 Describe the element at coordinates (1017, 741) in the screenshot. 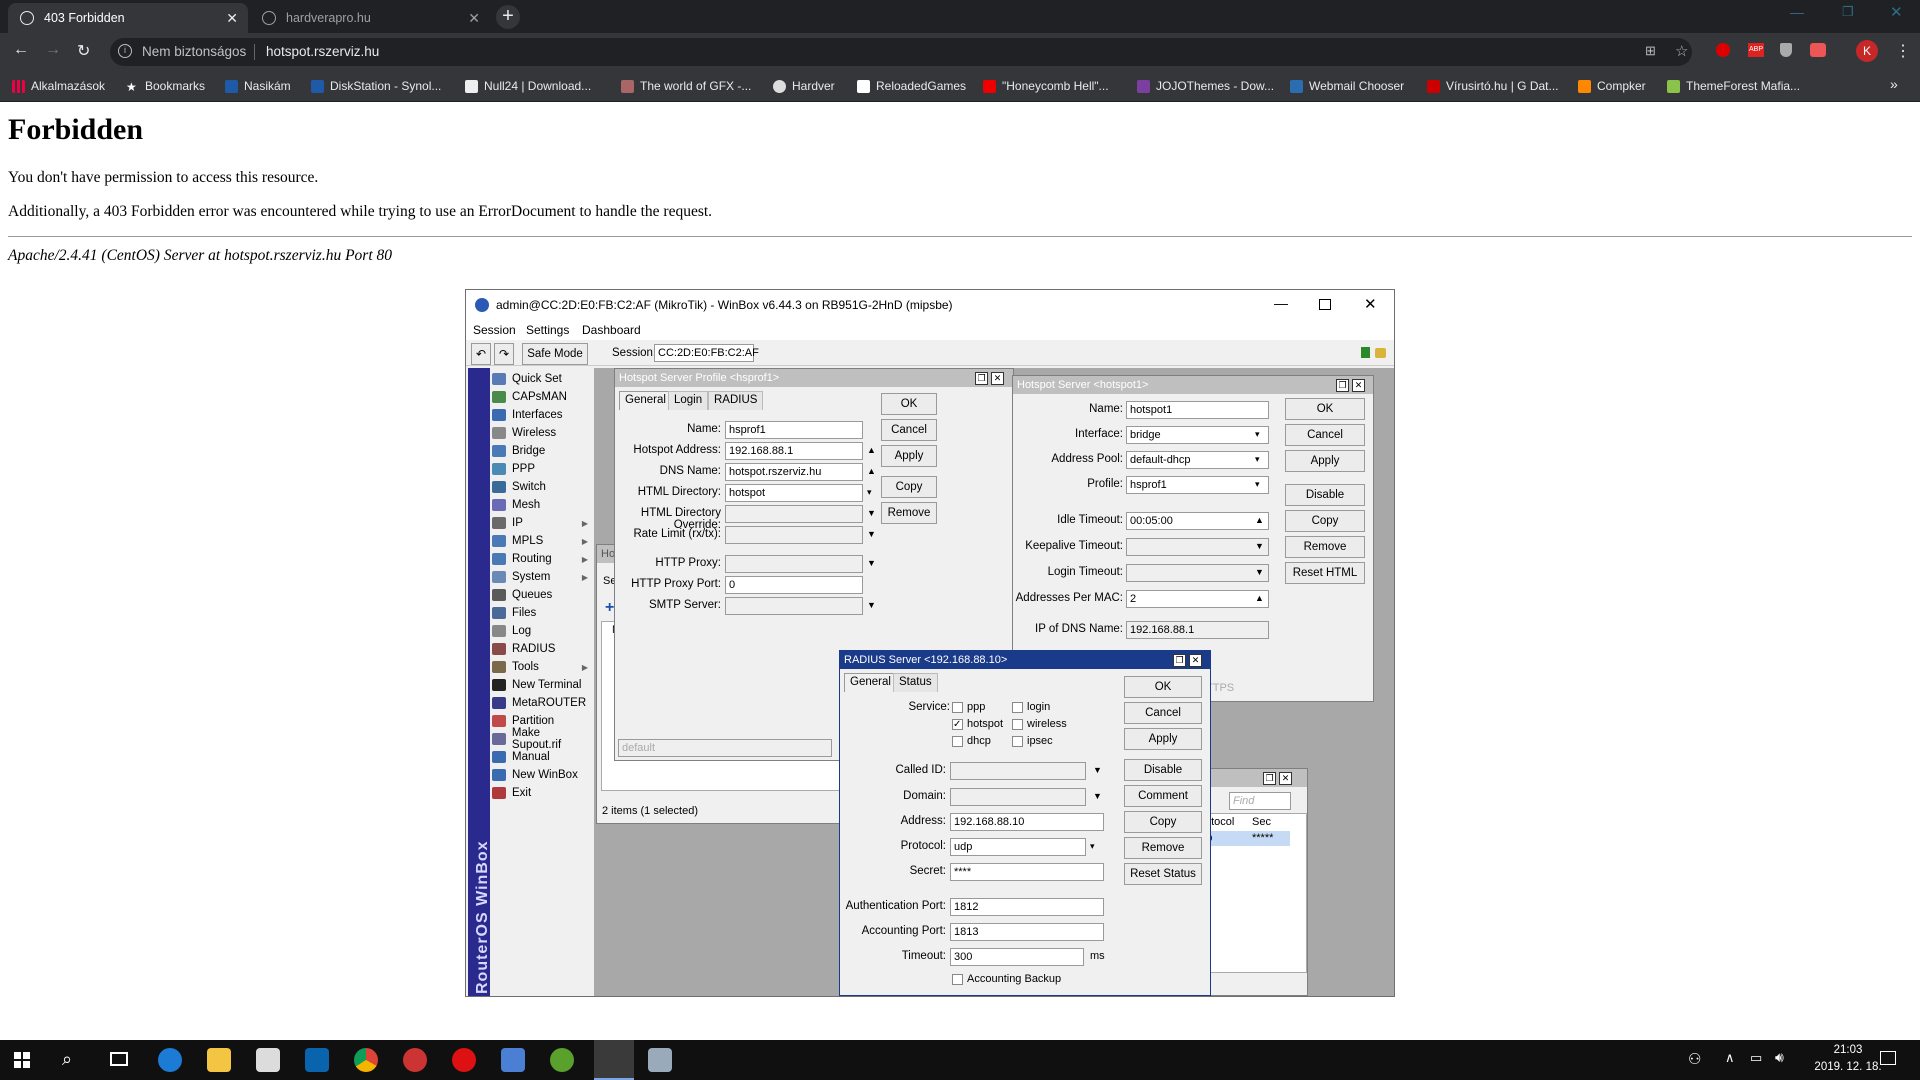

I see `checkbox-ipsec` at that location.